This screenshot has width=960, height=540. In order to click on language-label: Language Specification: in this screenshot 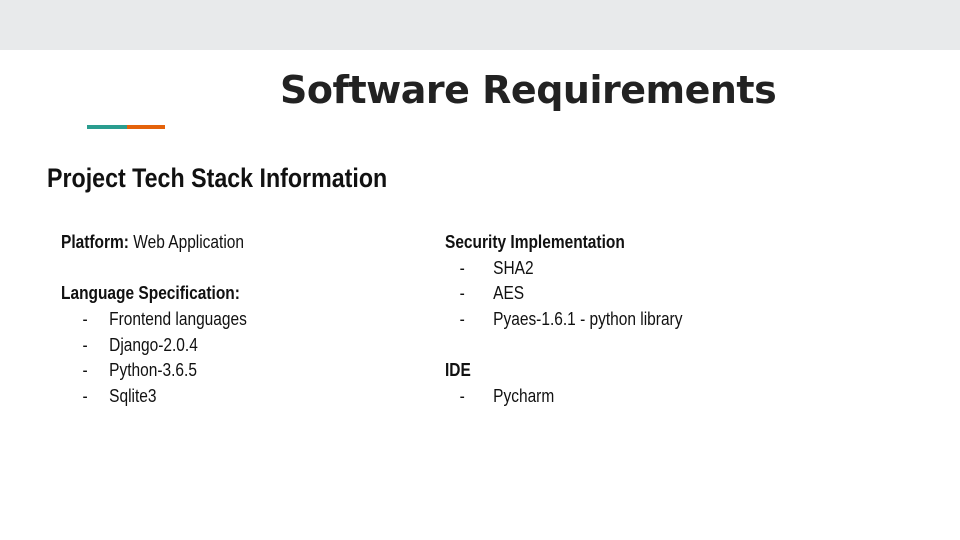, I will do `click(150, 293)`.